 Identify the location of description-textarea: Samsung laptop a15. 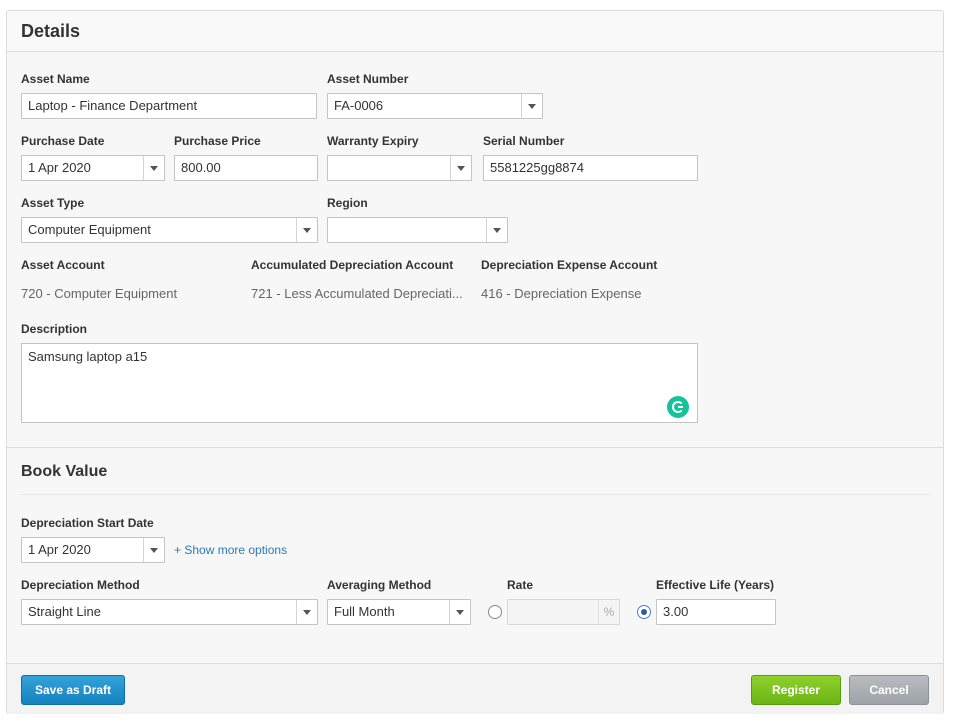
(359, 383).